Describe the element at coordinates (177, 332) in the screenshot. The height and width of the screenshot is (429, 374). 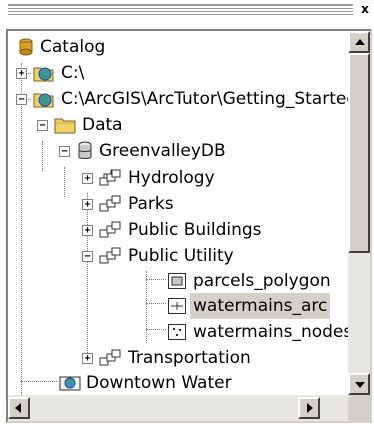
I see `point-feature-class-icon` at that location.